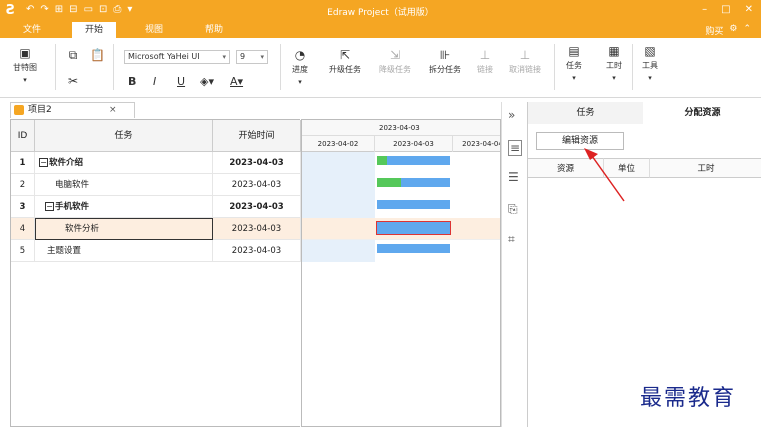 The height and width of the screenshot is (427, 761). What do you see at coordinates (574, 51) in the screenshot?
I see `task-icon: ▤` at bounding box center [574, 51].